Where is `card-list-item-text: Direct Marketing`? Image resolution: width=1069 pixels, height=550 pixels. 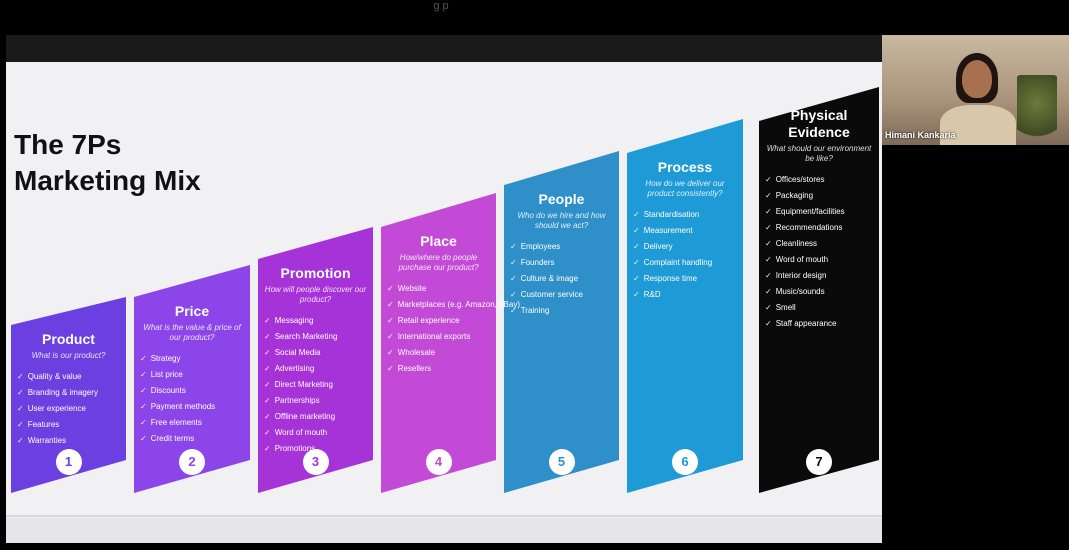 card-list-item-text: Direct Marketing is located at coordinates (303, 384).